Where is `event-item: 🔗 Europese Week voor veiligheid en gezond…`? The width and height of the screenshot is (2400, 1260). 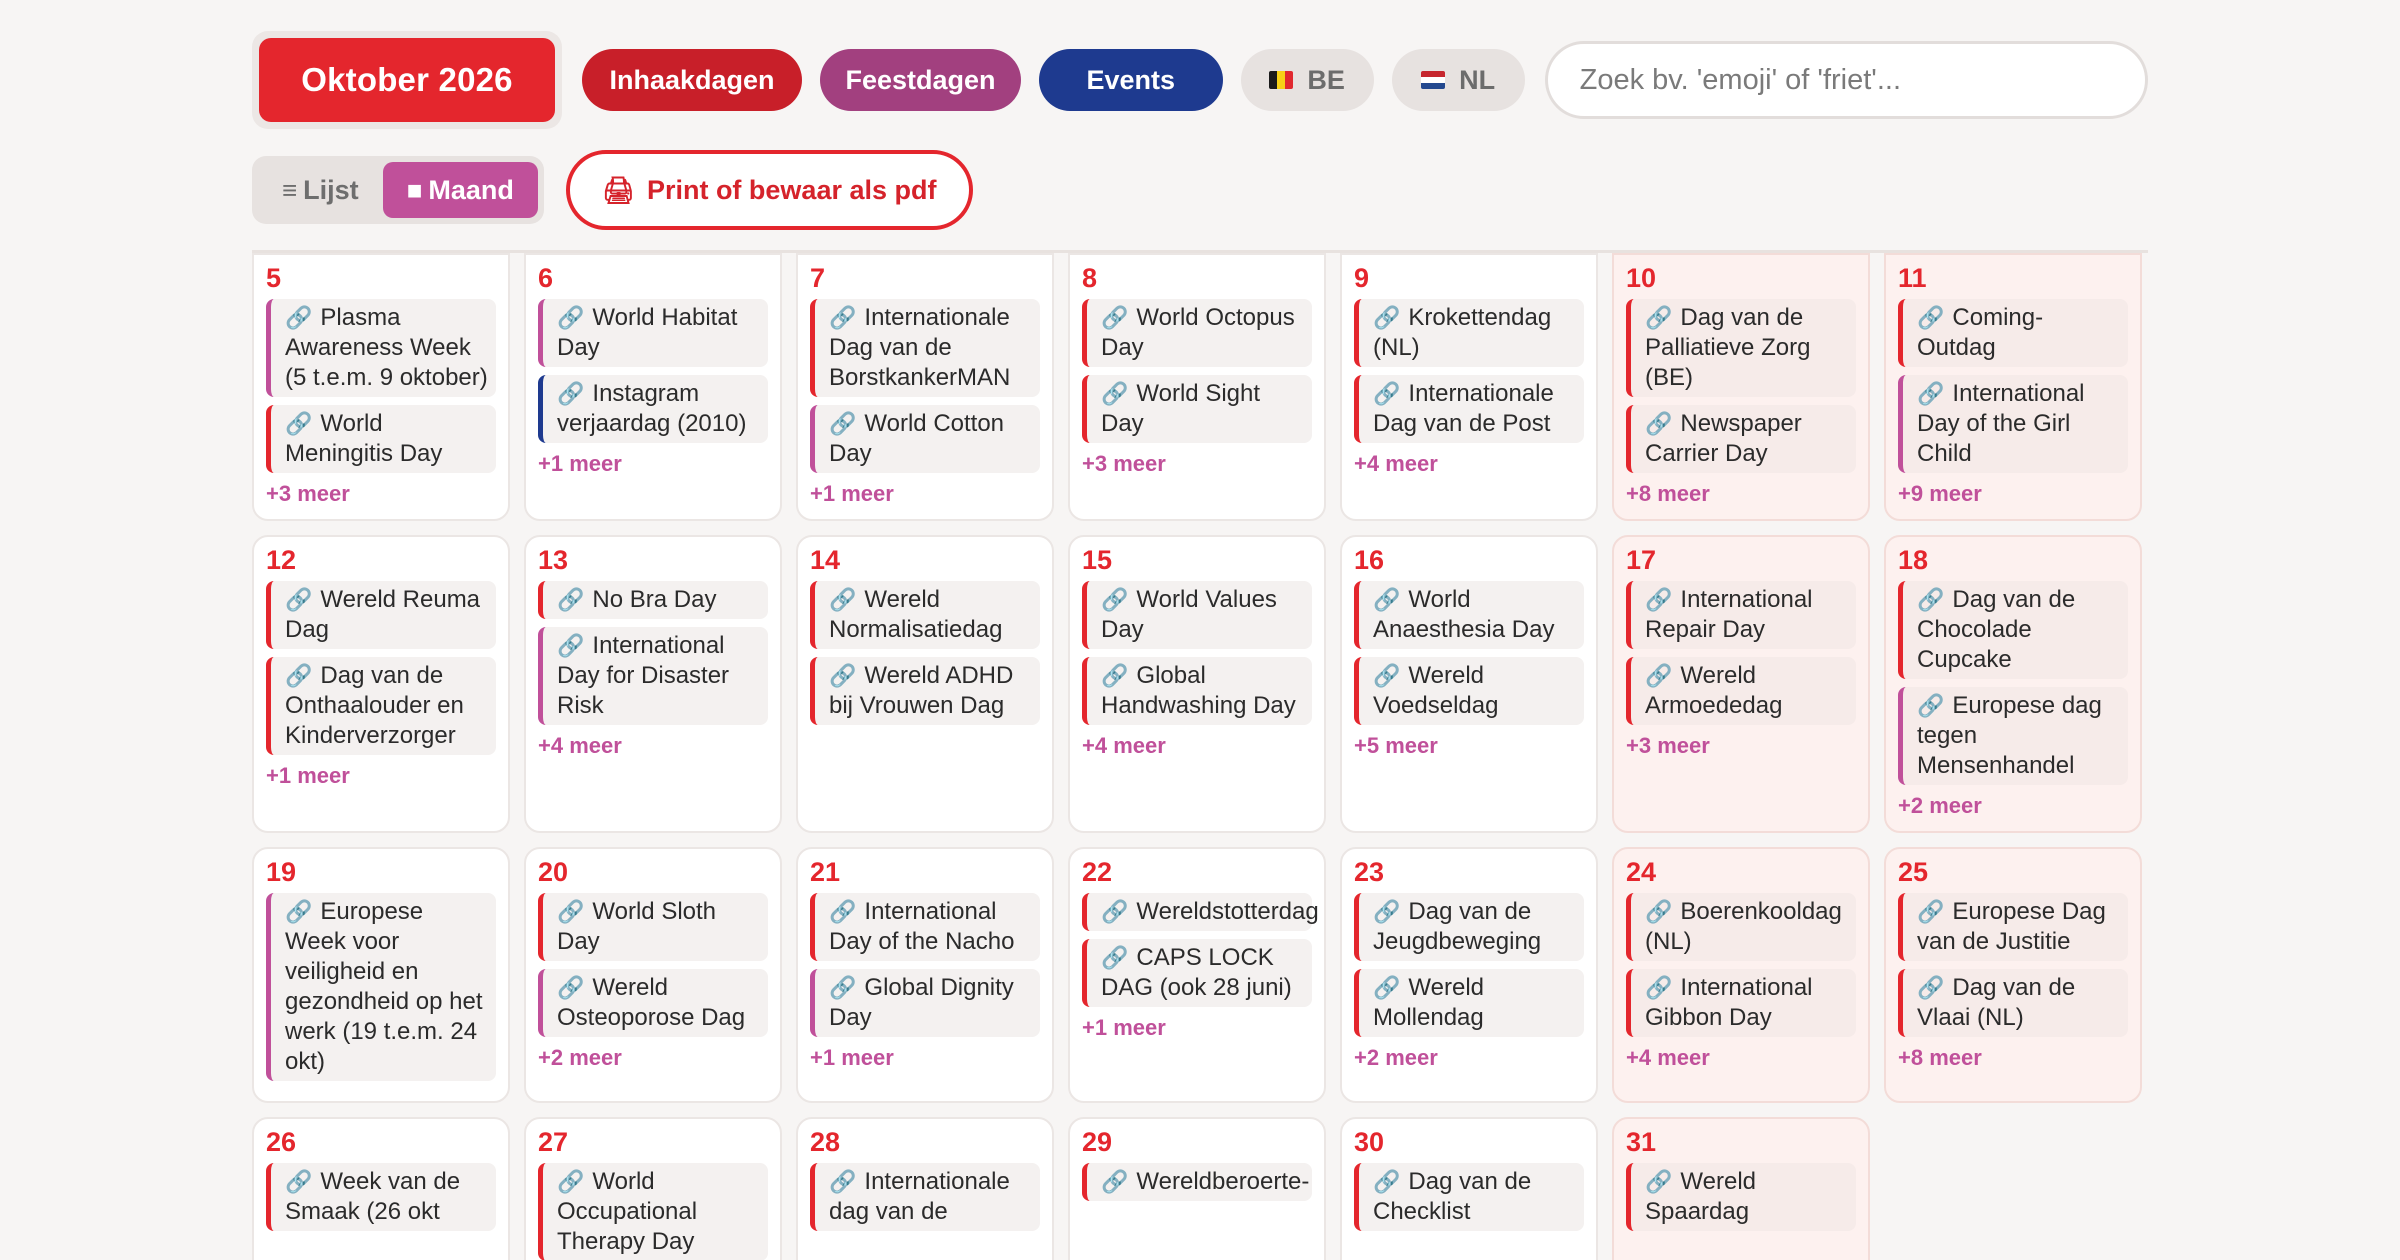
event-item: 🔗 Europese Week voor veiligheid en gezond… is located at coordinates (381, 987).